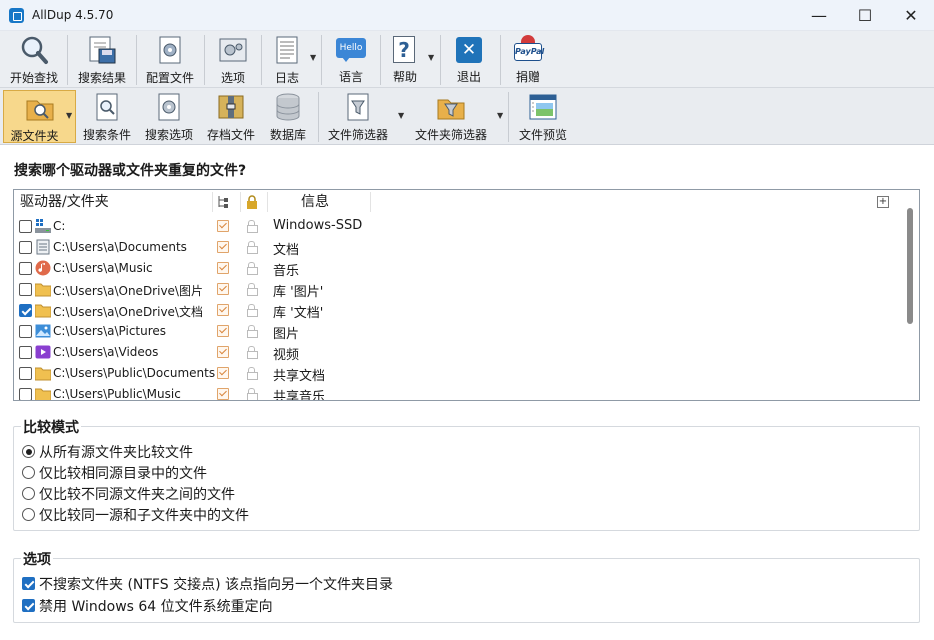 The image size is (934, 640). I want to click on profile-button: 配置文件, so click(170, 59).